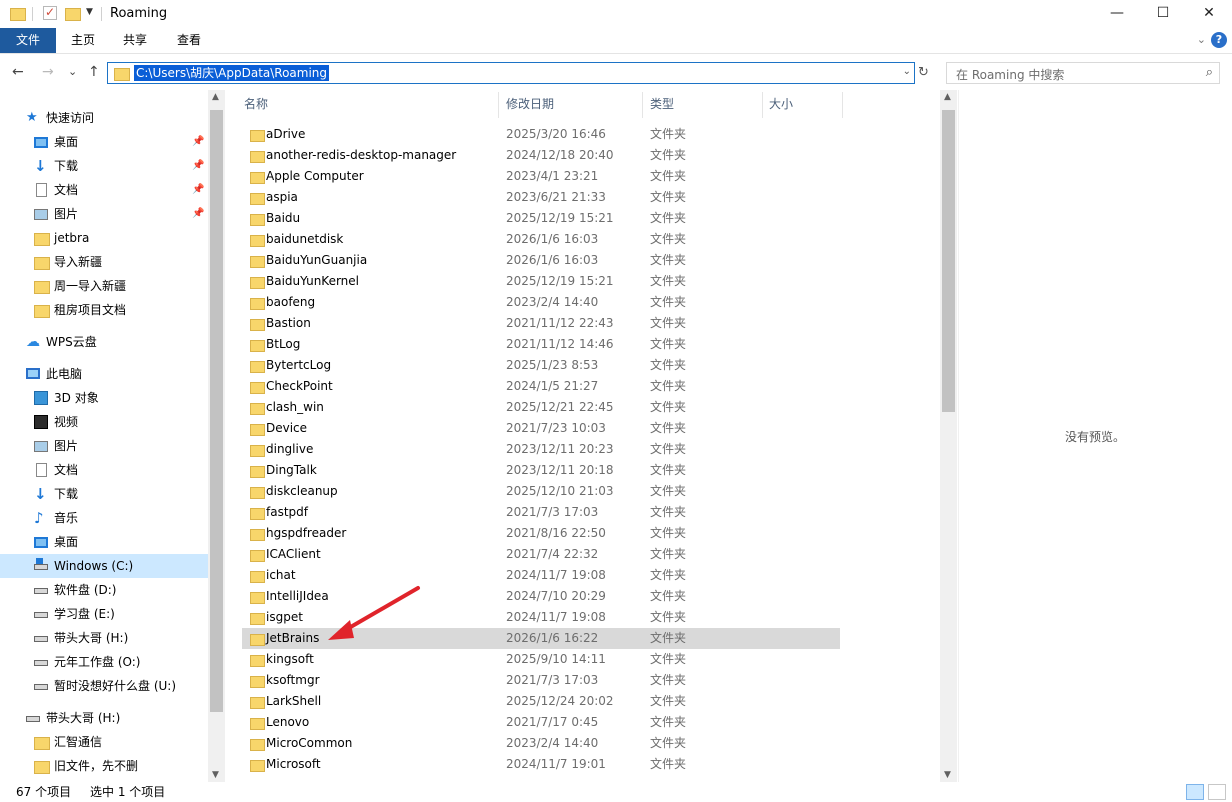 The width and height of the screenshot is (1232, 802). I want to click on help-icon: ?, so click(1219, 40).